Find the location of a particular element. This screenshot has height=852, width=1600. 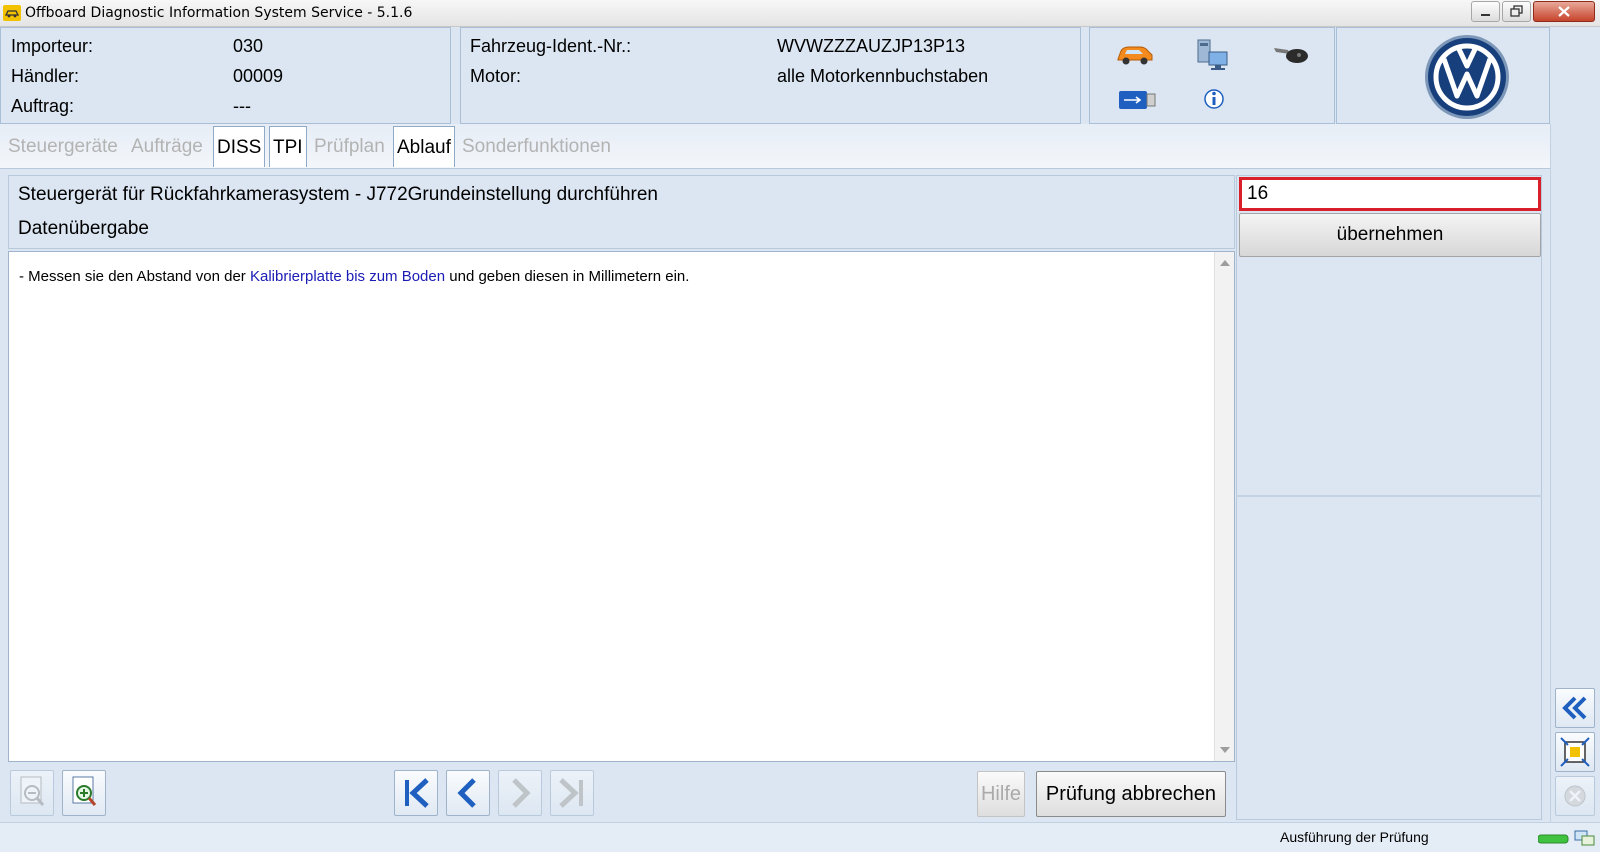

next-step-icon is located at coordinates (521, 793).